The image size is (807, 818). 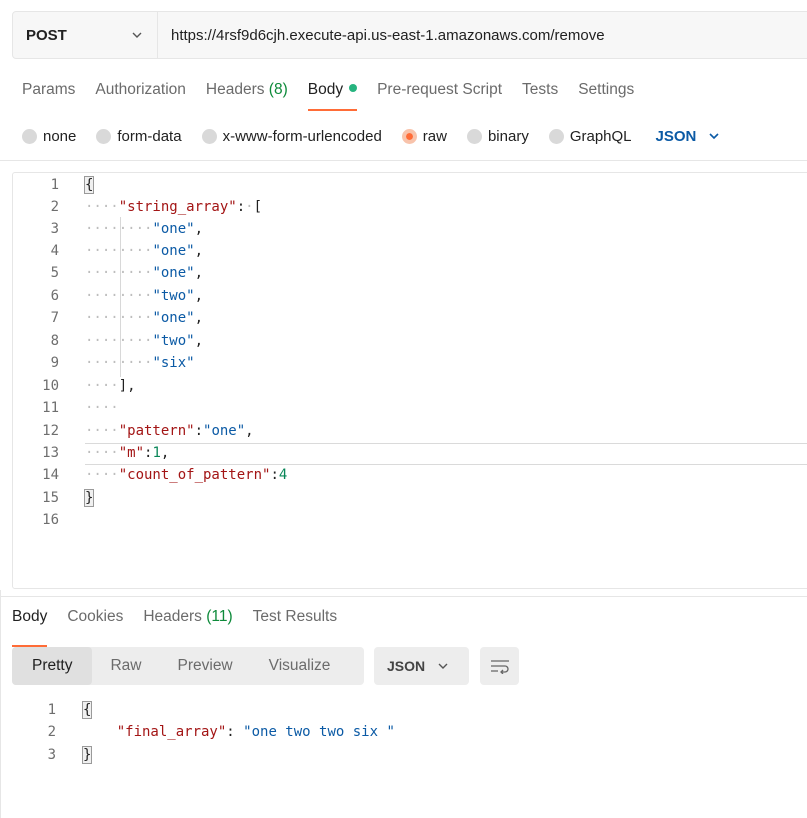 What do you see at coordinates (110, 386) in the screenshot?
I see `code-text: ····],` at bounding box center [110, 386].